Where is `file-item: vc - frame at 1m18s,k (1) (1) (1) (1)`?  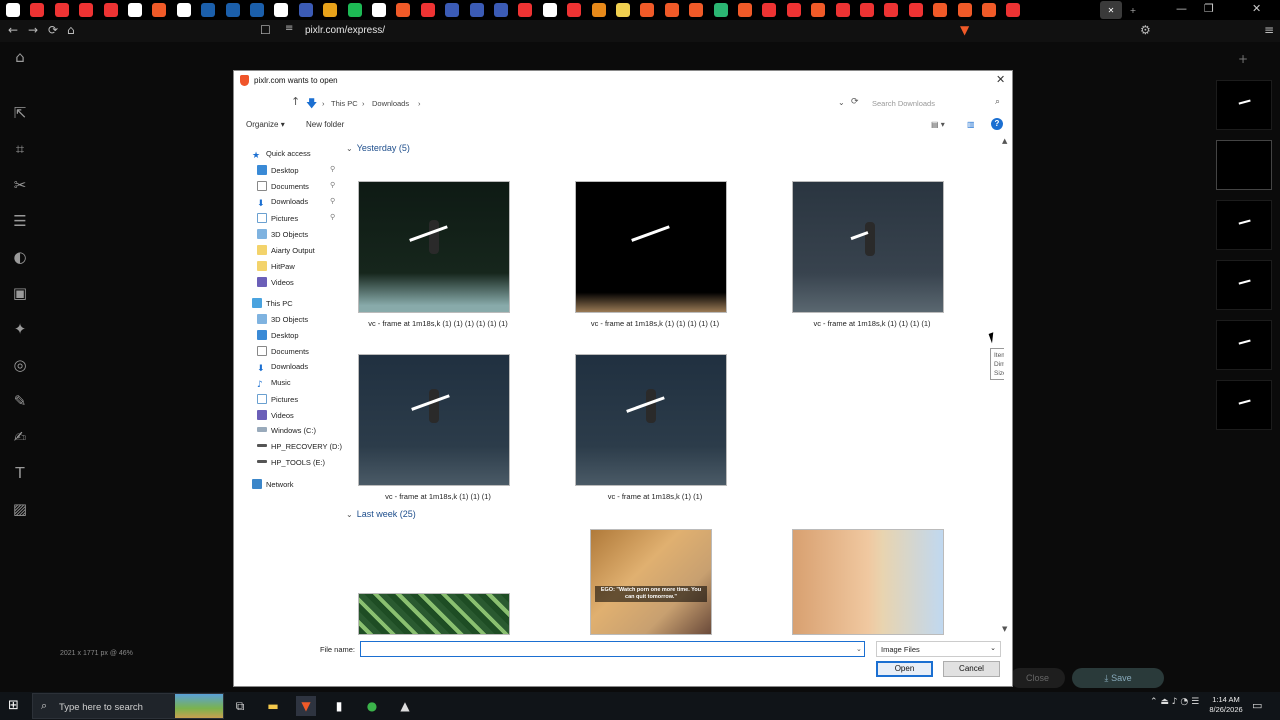
file-item: vc - frame at 1m18s,k (1) (1) (1) (1) is located at coordinates (864, 261).